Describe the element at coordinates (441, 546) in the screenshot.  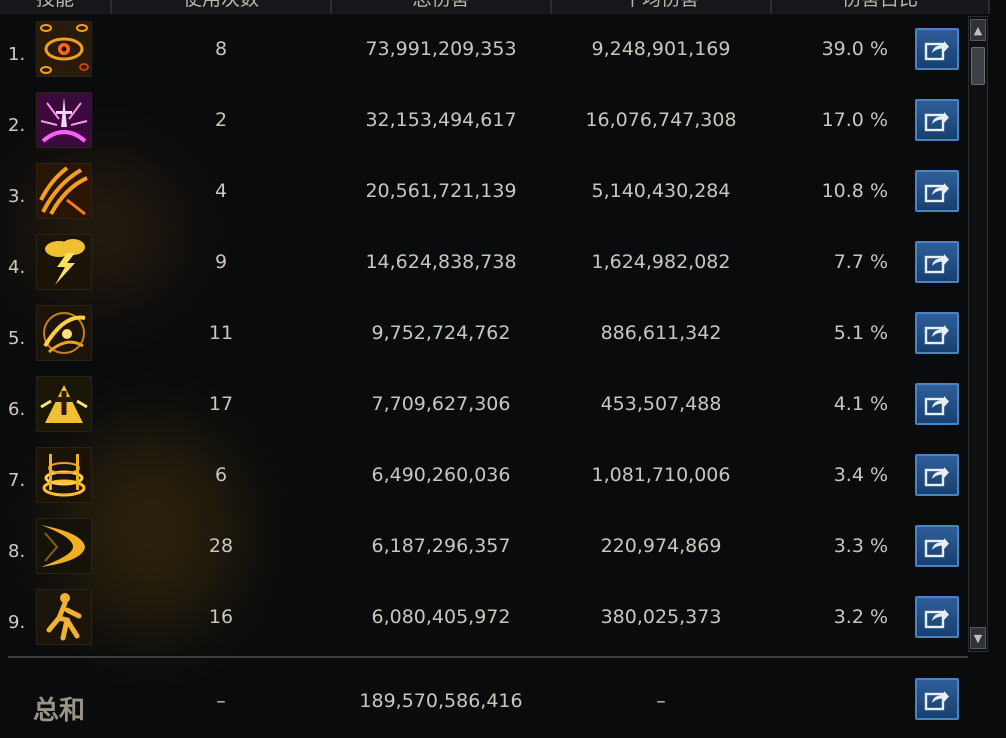
I see `row-total-damage: 6,187,296,357` at that location.